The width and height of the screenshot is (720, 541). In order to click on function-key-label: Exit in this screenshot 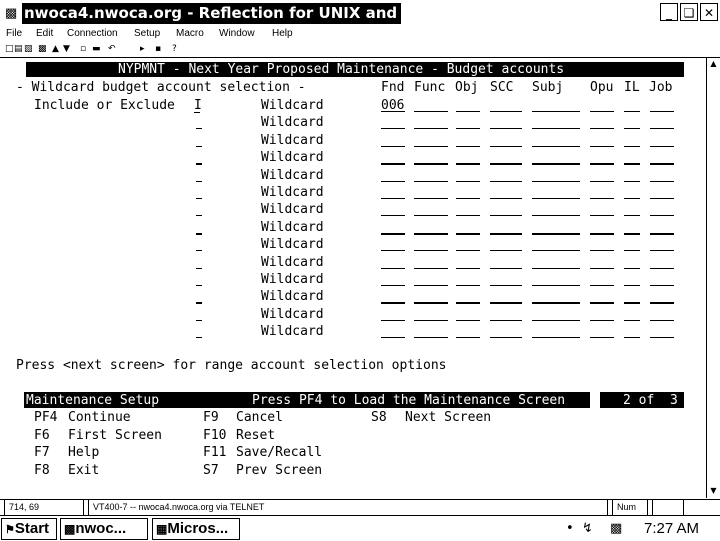, I will do `click(83, 470)`.